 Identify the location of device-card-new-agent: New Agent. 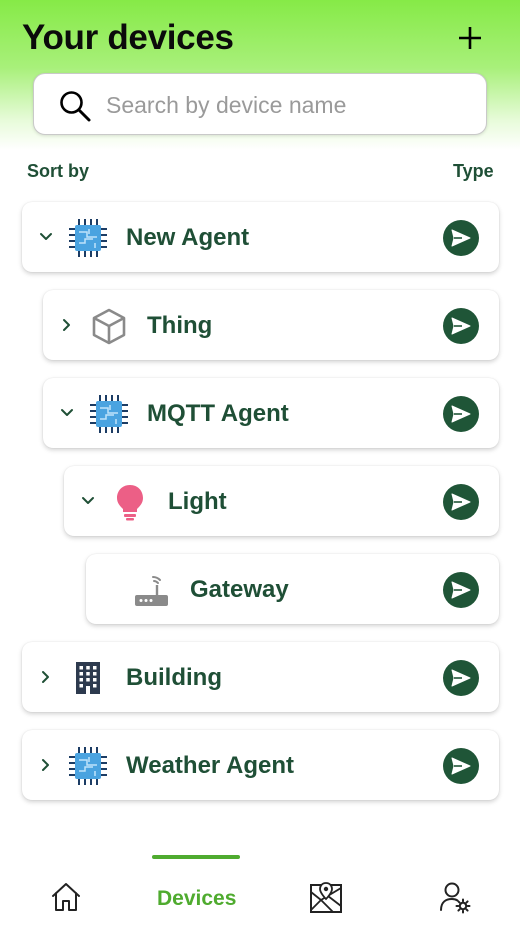
(260, 237).